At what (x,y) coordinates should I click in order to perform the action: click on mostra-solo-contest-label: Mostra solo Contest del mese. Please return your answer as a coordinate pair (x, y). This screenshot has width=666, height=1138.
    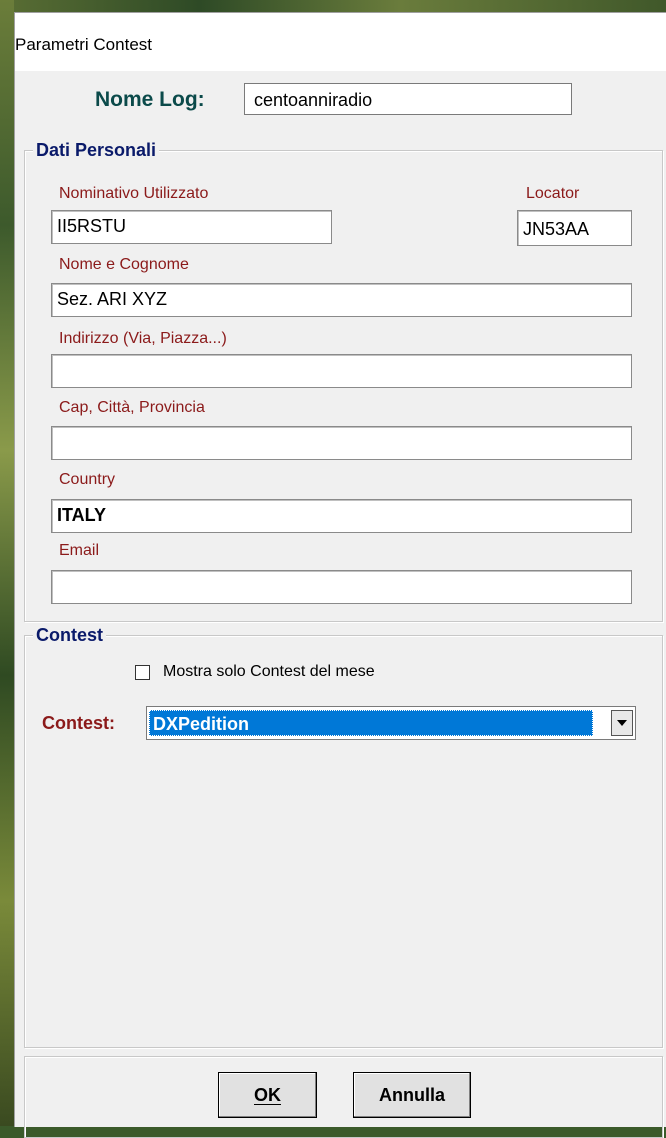
    Looking at the image, I should click on (269, 672).